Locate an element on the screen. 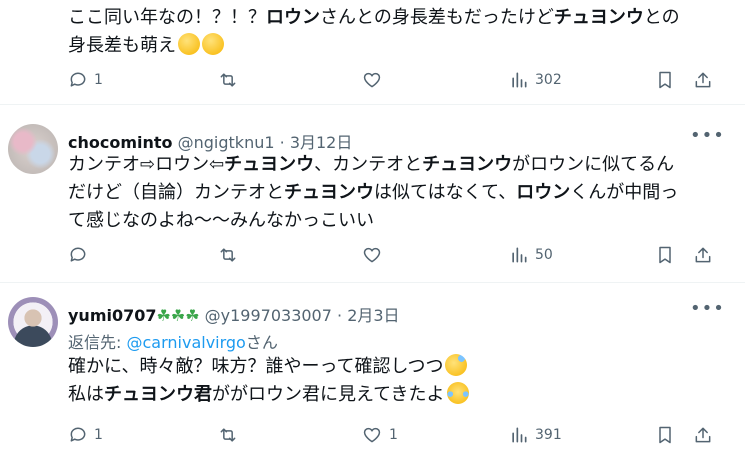  user-handle: @y1997033007 is located at coordinates (268, 315).